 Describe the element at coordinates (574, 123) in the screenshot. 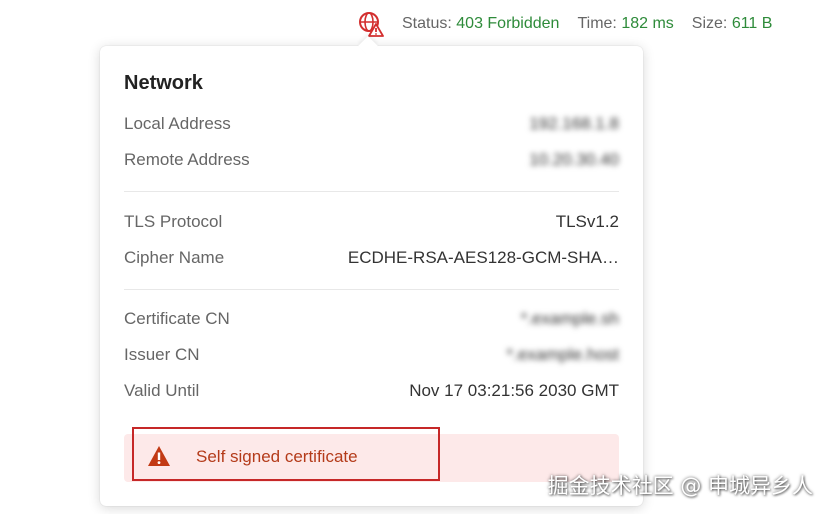

I see `row-value: 192.168.1.8` at that location.